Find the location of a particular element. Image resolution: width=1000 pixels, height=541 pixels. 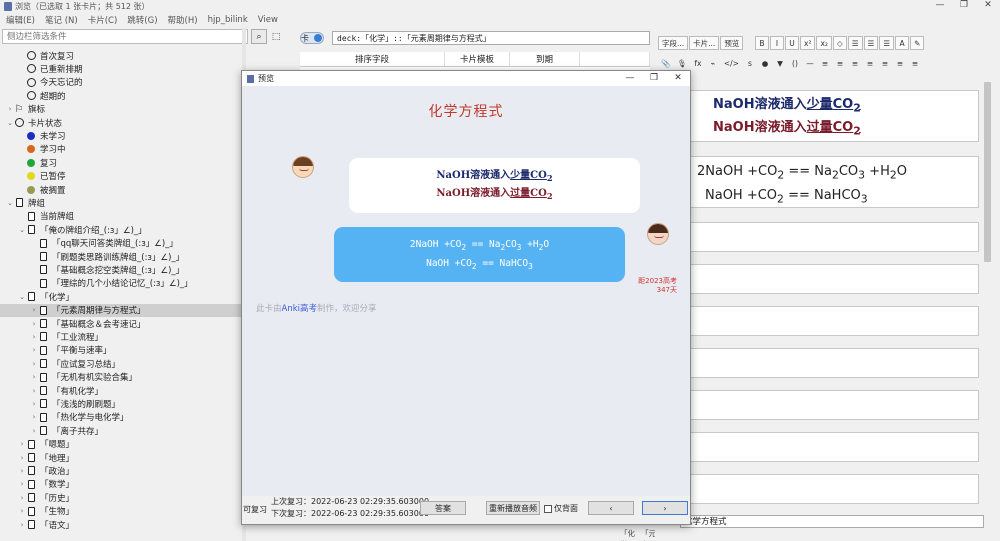

format-button: x² is located at coordinates (808, 43).